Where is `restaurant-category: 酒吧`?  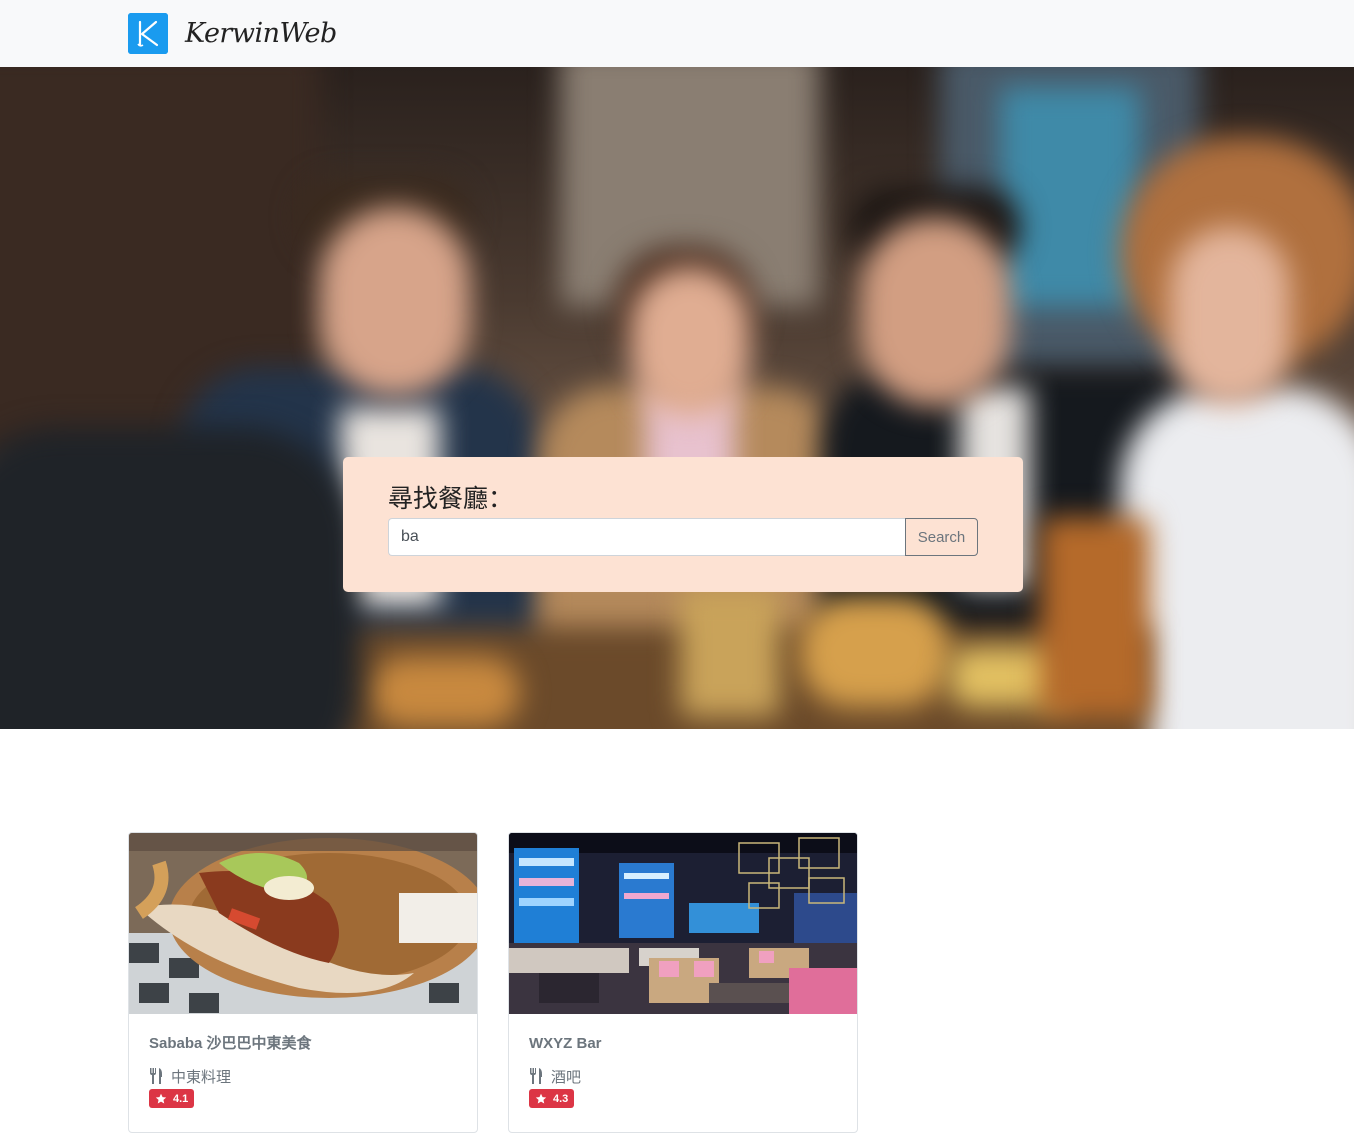 restaurant-category: 酒吧 is located at coordinates (683, 1076).